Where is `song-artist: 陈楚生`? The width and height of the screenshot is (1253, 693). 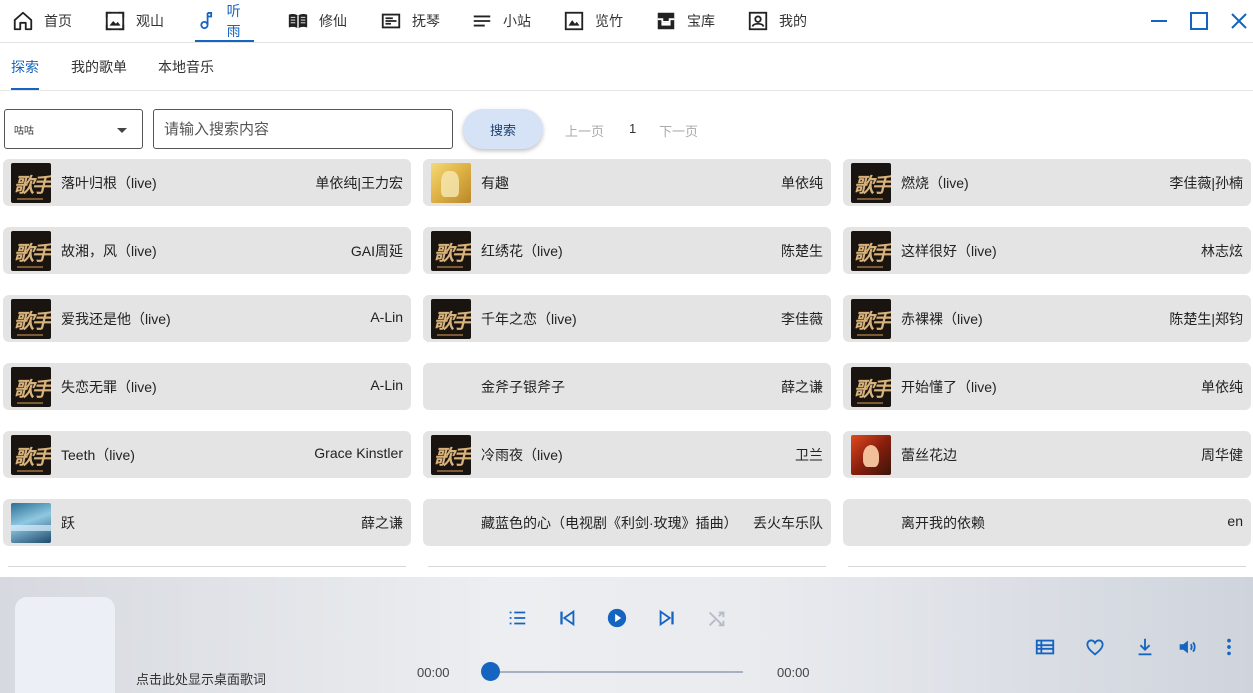 song-artist: 陈楚生 is located at coordinates (802, 251).